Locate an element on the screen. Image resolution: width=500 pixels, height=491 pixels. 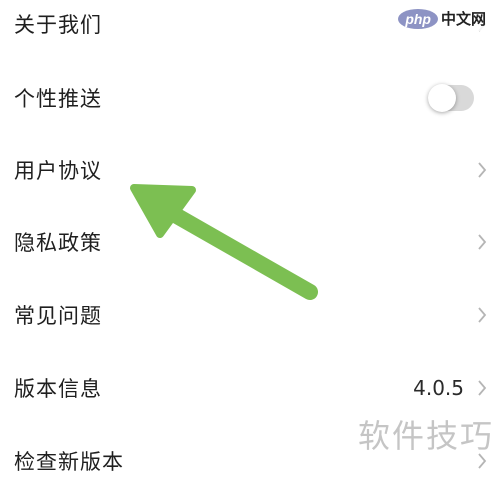
settings-item-label: 用户协议 is located at coordinates (58, 171).